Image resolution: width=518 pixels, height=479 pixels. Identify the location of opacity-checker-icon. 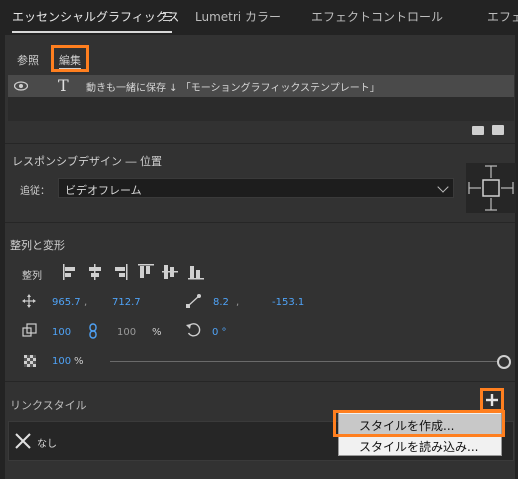
(30, 361).